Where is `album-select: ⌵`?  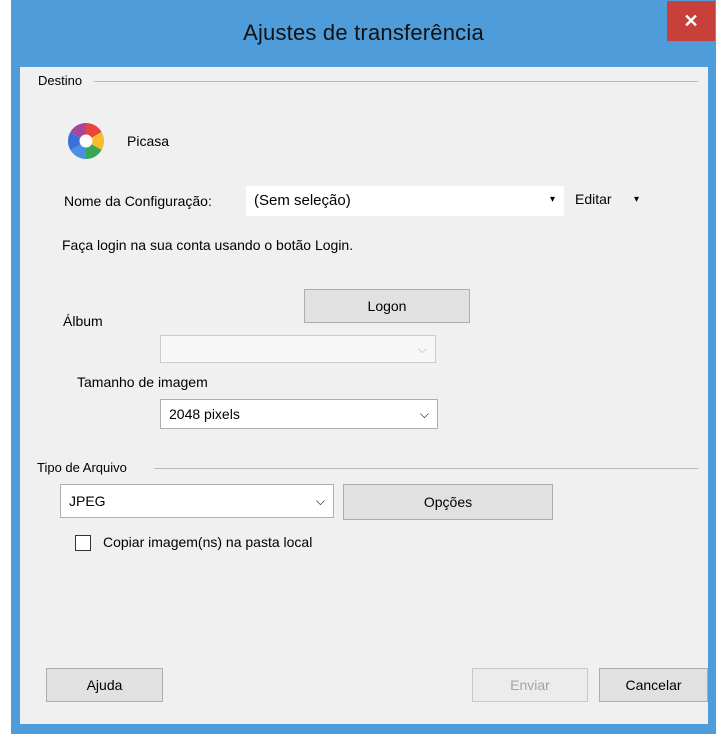 album-select: ⌵ is located at coordinates (298, 349).